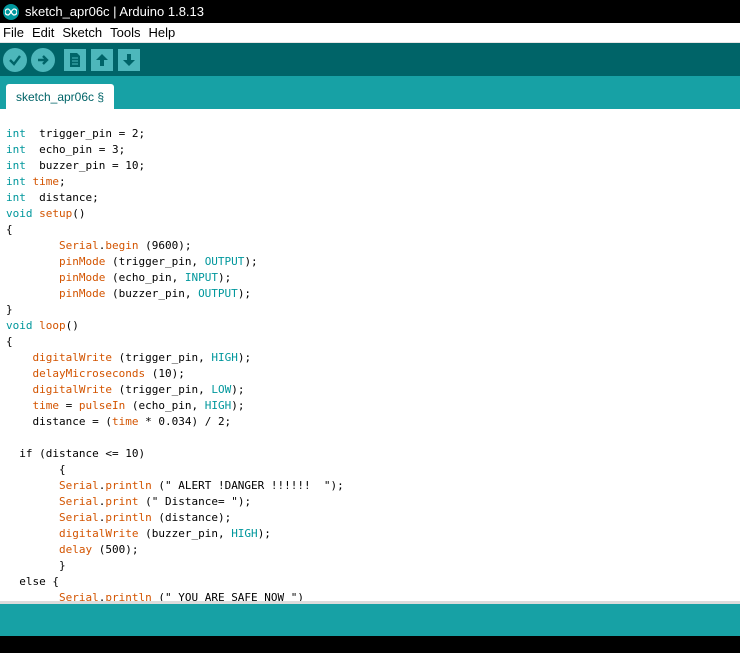 Image resolution: width=740 pixels, height=653 pixels. What do you see at coordinates (175, 550) in the screenshot?
I see `code-line: delay (500);` at bounding box center [175, 550].